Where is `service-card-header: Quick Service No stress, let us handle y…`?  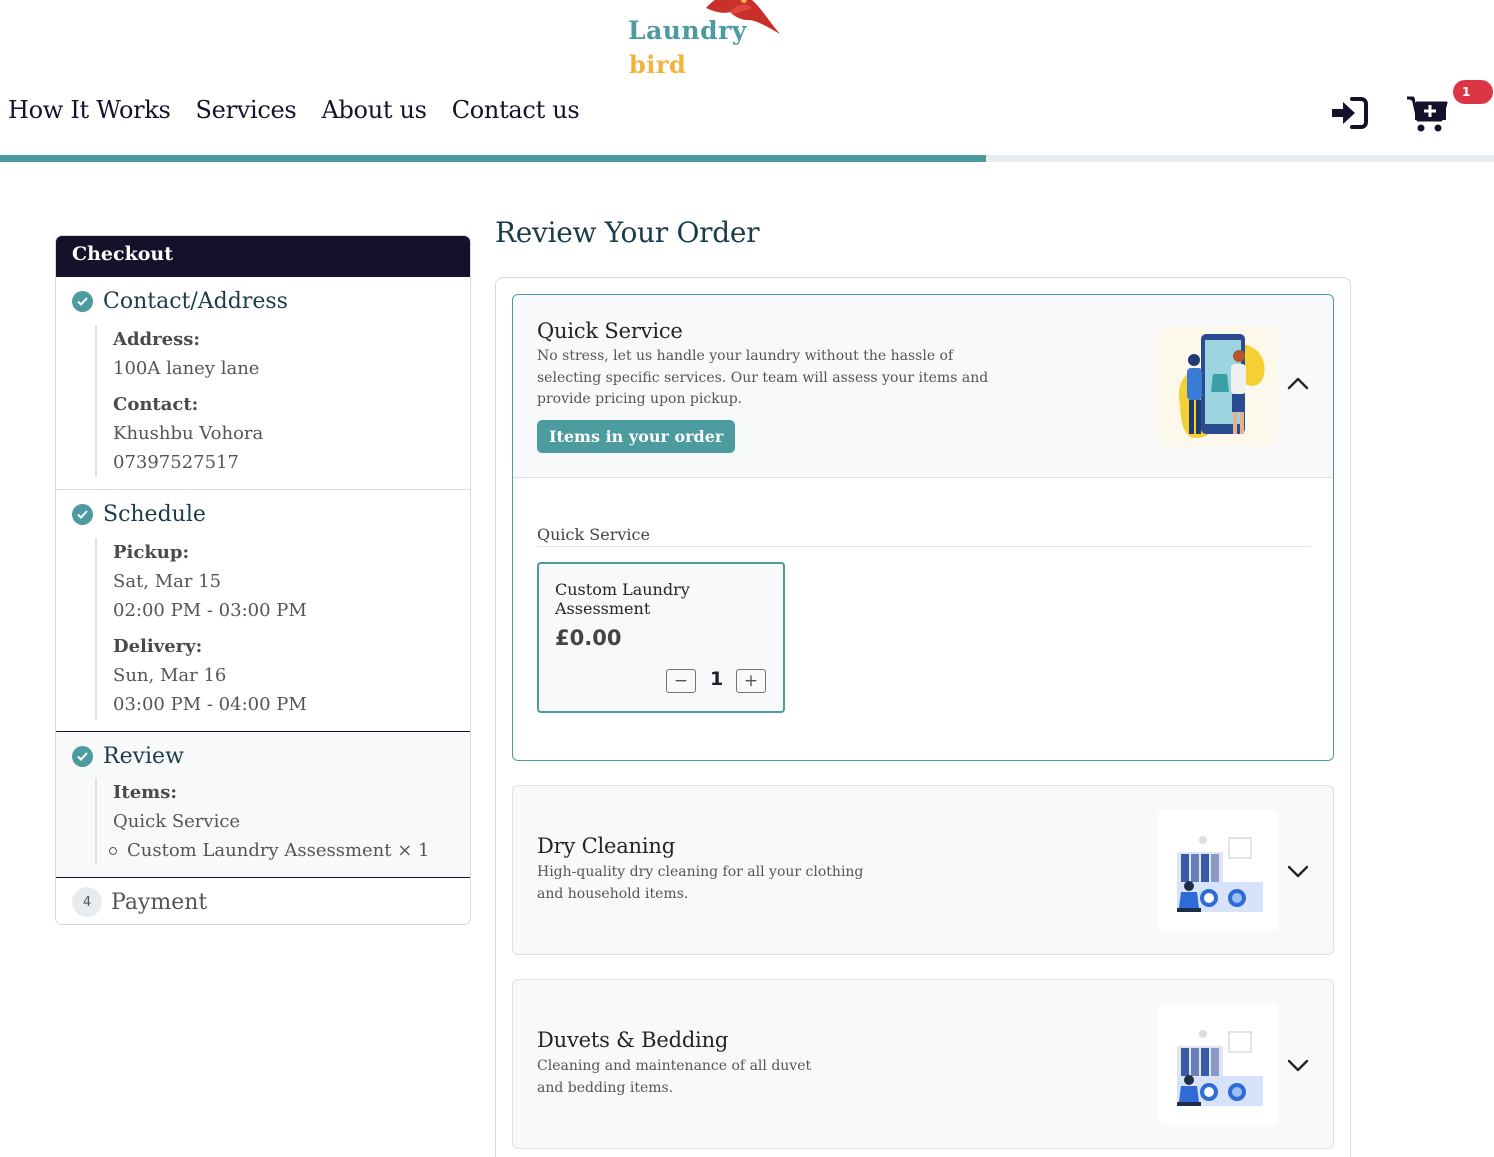
service-card-header: Quick Service No stress, let us handle y… is located at coordinates (923, 386).